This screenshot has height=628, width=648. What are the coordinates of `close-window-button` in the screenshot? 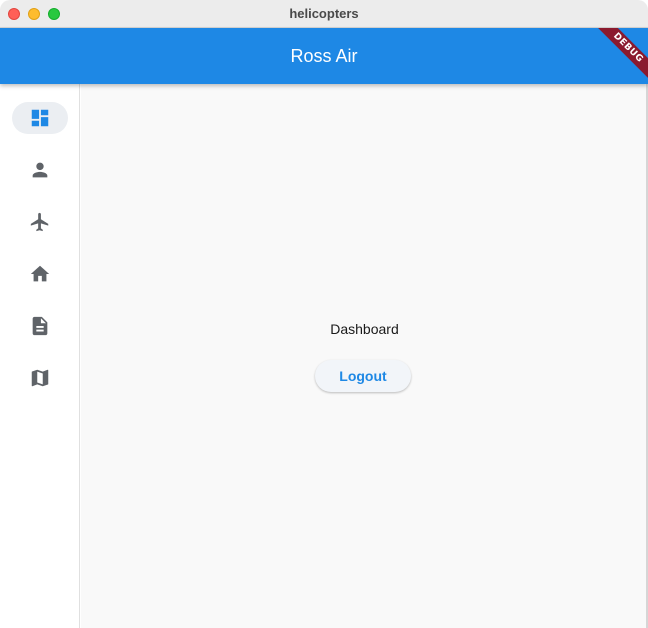 It's located at (14, 14).